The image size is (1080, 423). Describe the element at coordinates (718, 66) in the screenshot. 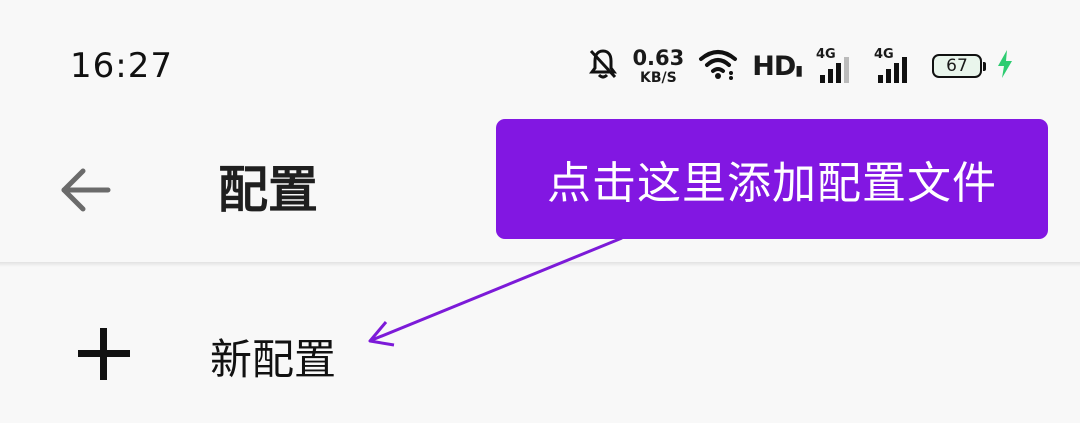

I see `wifi-icon` at that location.